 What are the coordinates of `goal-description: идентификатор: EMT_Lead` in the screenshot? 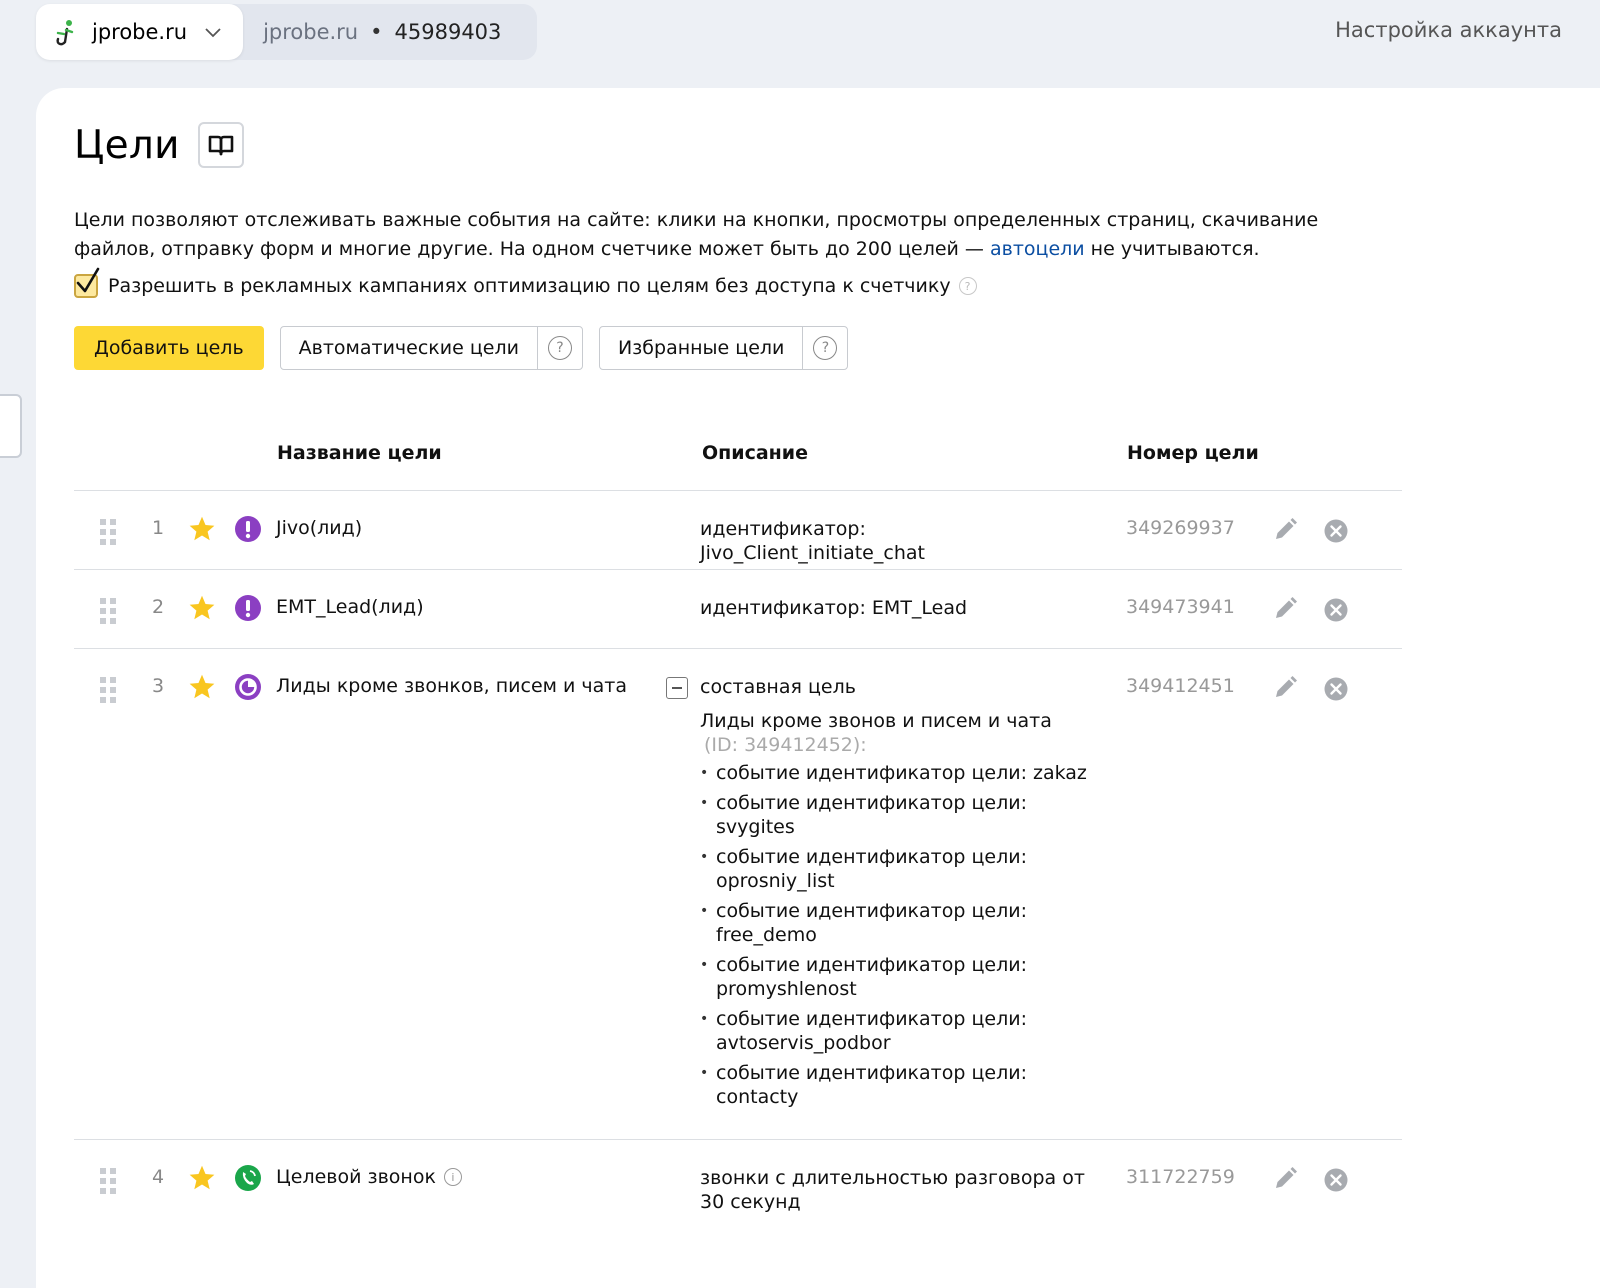 It's located at (834, 608).